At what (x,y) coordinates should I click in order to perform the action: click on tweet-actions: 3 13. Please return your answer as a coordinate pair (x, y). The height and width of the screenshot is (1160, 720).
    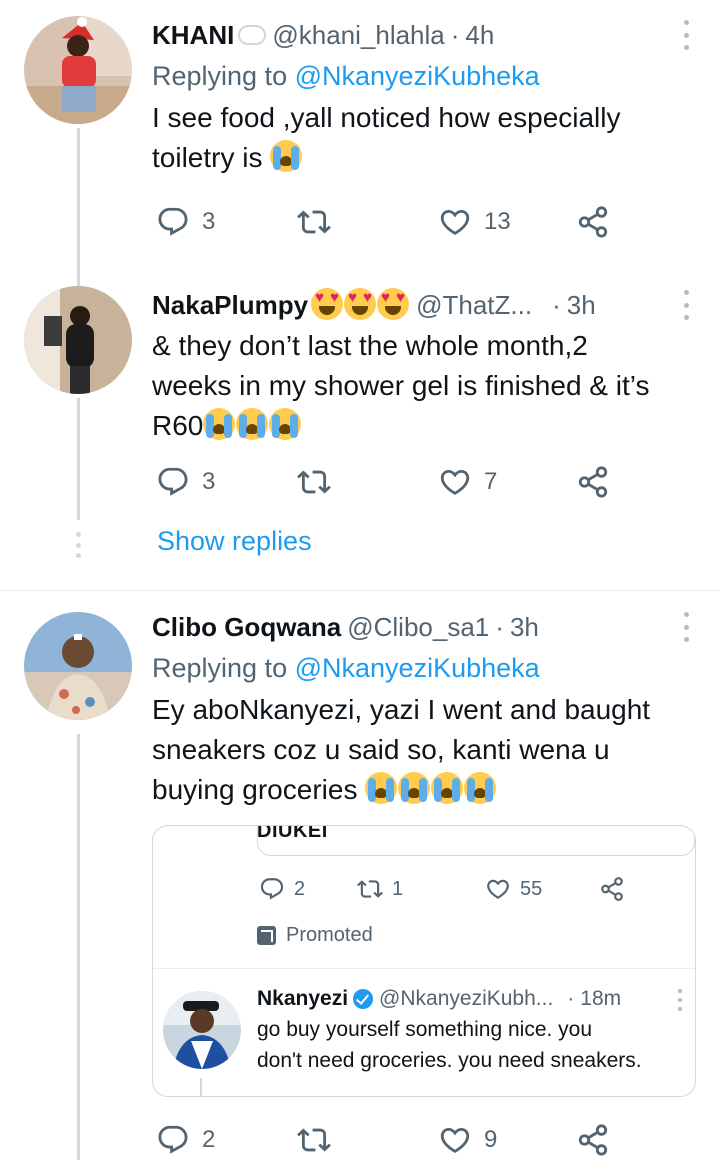
    Looking at the image, I should click on (387, 222).